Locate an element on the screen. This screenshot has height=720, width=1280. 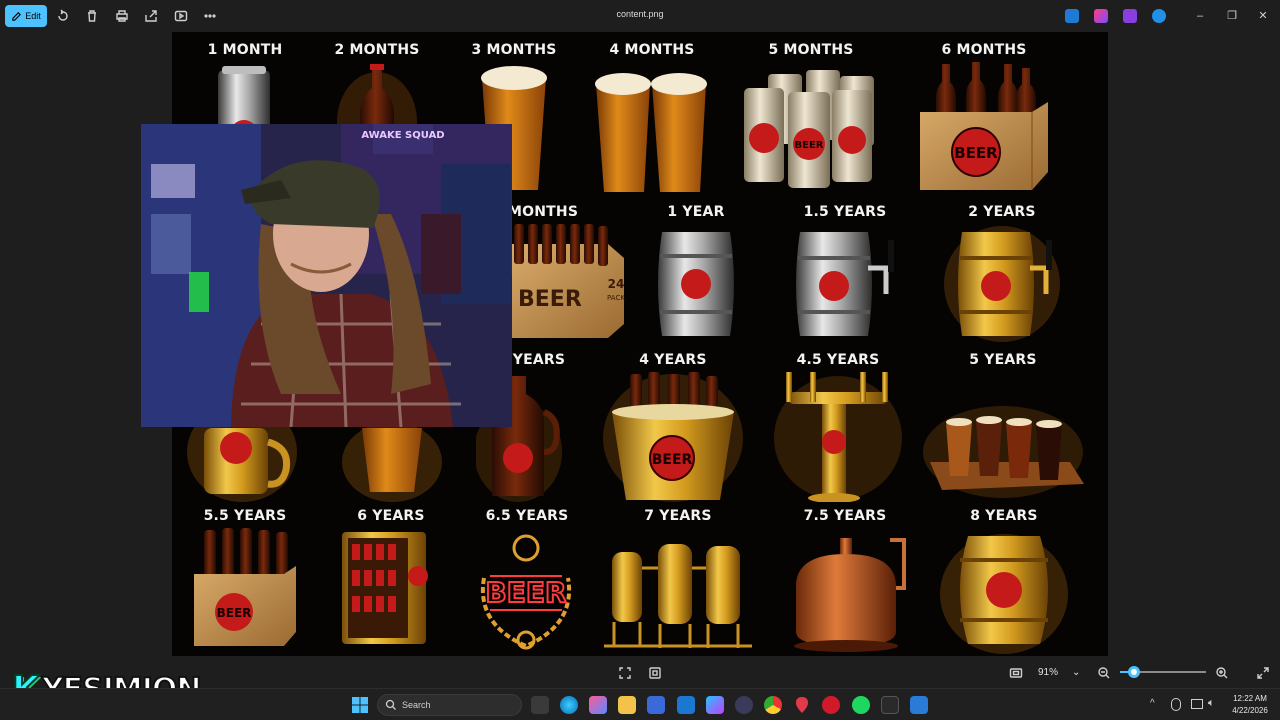
milestone-label: MONTHS is located at coordinates (543, 212).